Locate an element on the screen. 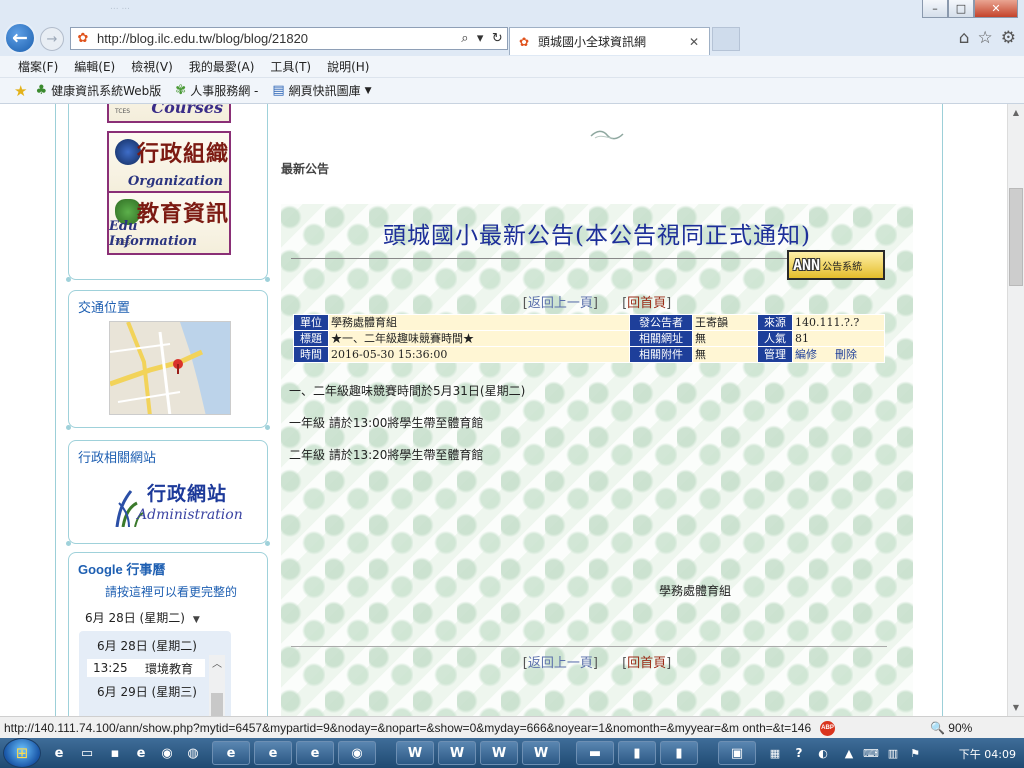  favorites-star-icon: ☆ is located at coordinates (985, 38).